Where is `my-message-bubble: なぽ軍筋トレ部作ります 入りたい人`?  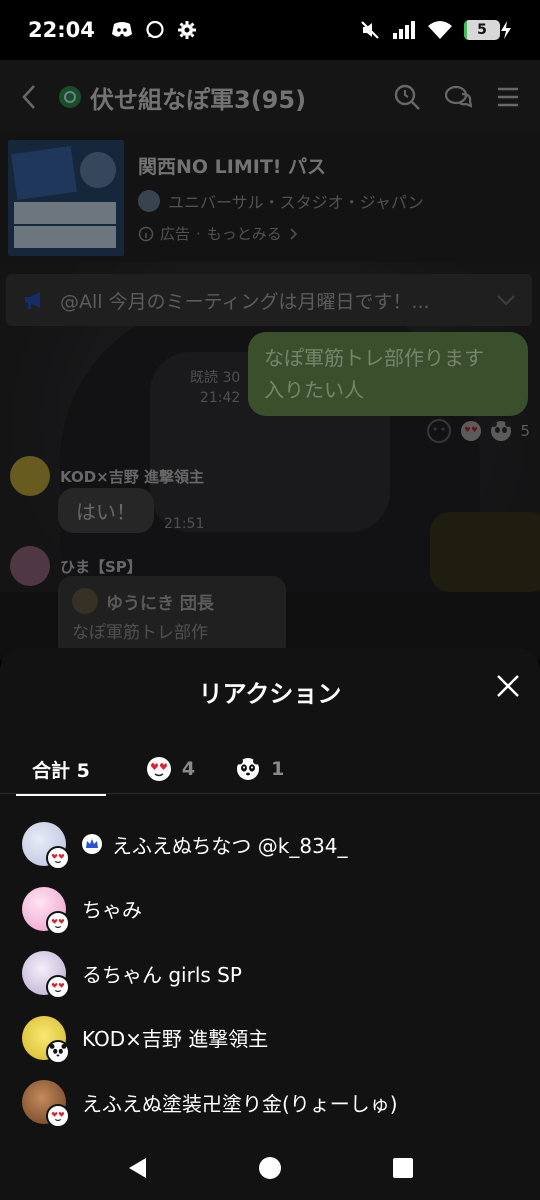
my-message-bubble: なぽ軍筋トレ部作ります 入りたい人 is located at coordinates (388, 374).